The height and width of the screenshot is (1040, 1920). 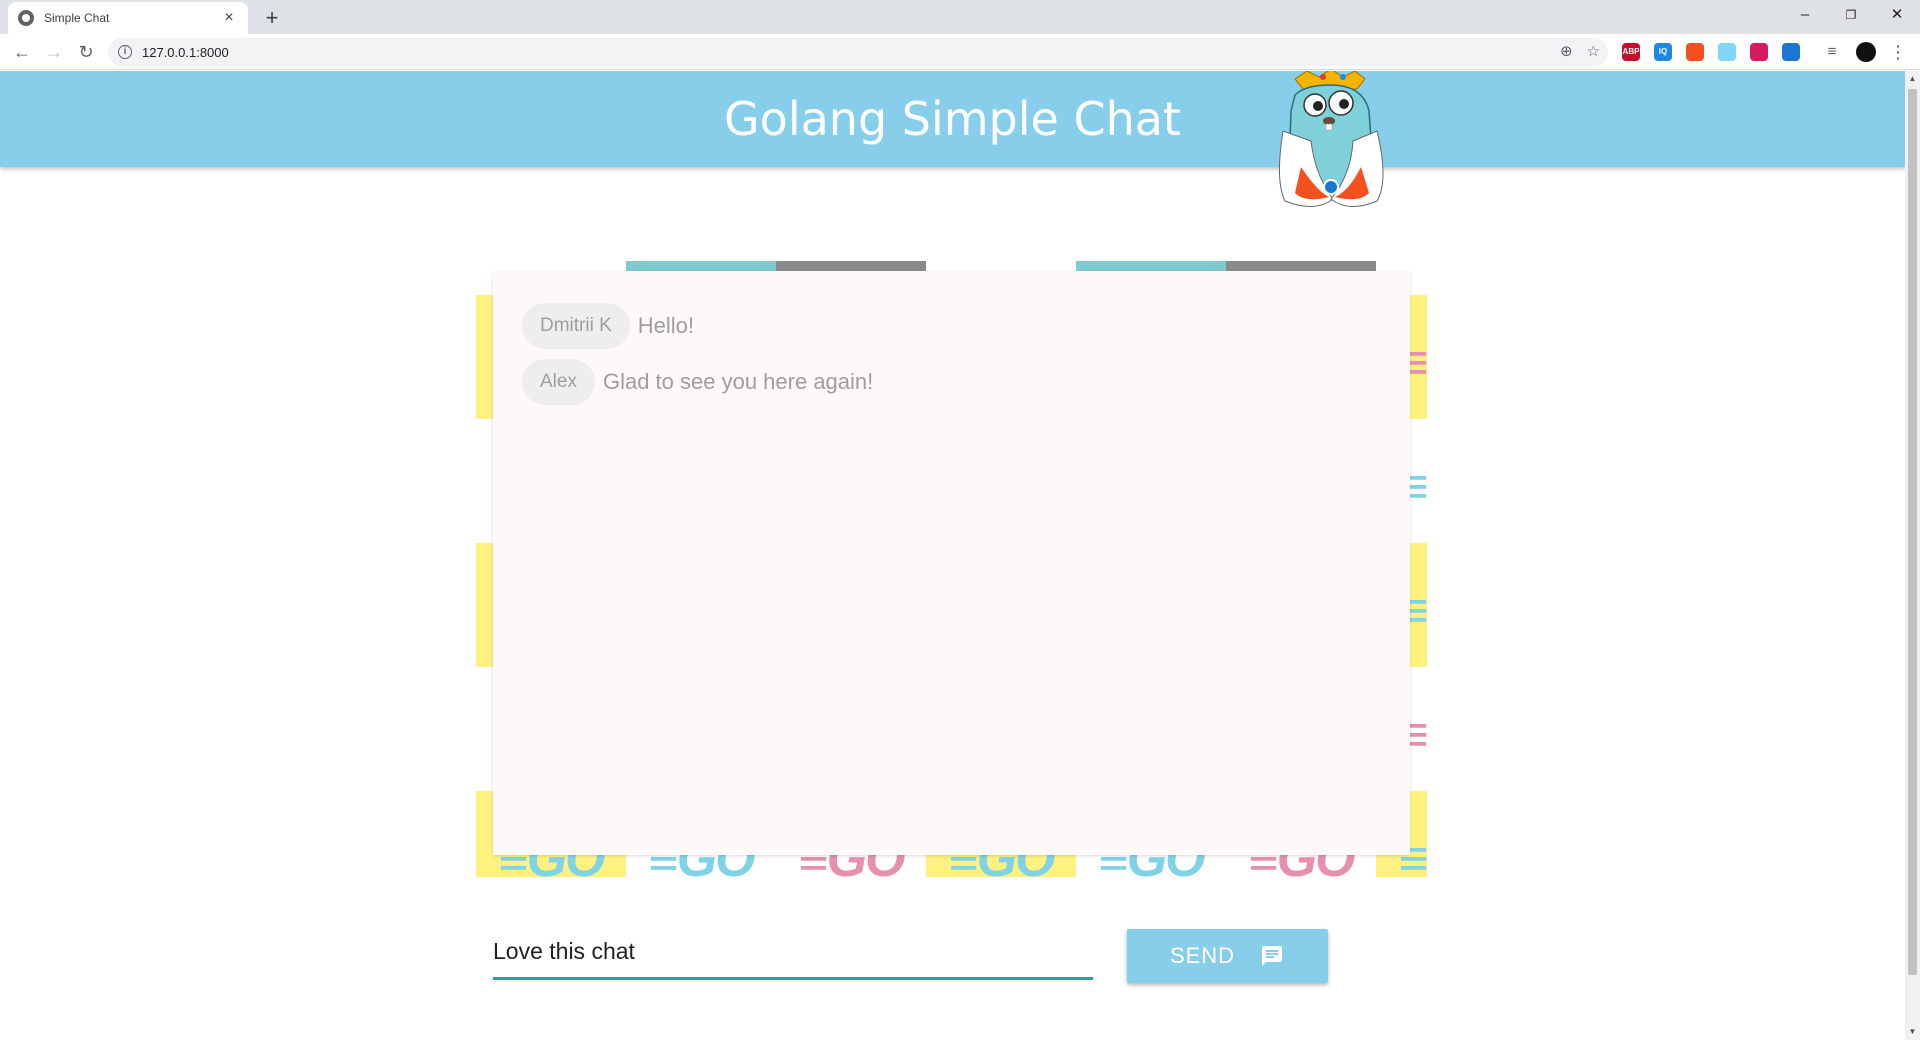 I want to click on message-text: Hello!, so click(x=666, y=325).